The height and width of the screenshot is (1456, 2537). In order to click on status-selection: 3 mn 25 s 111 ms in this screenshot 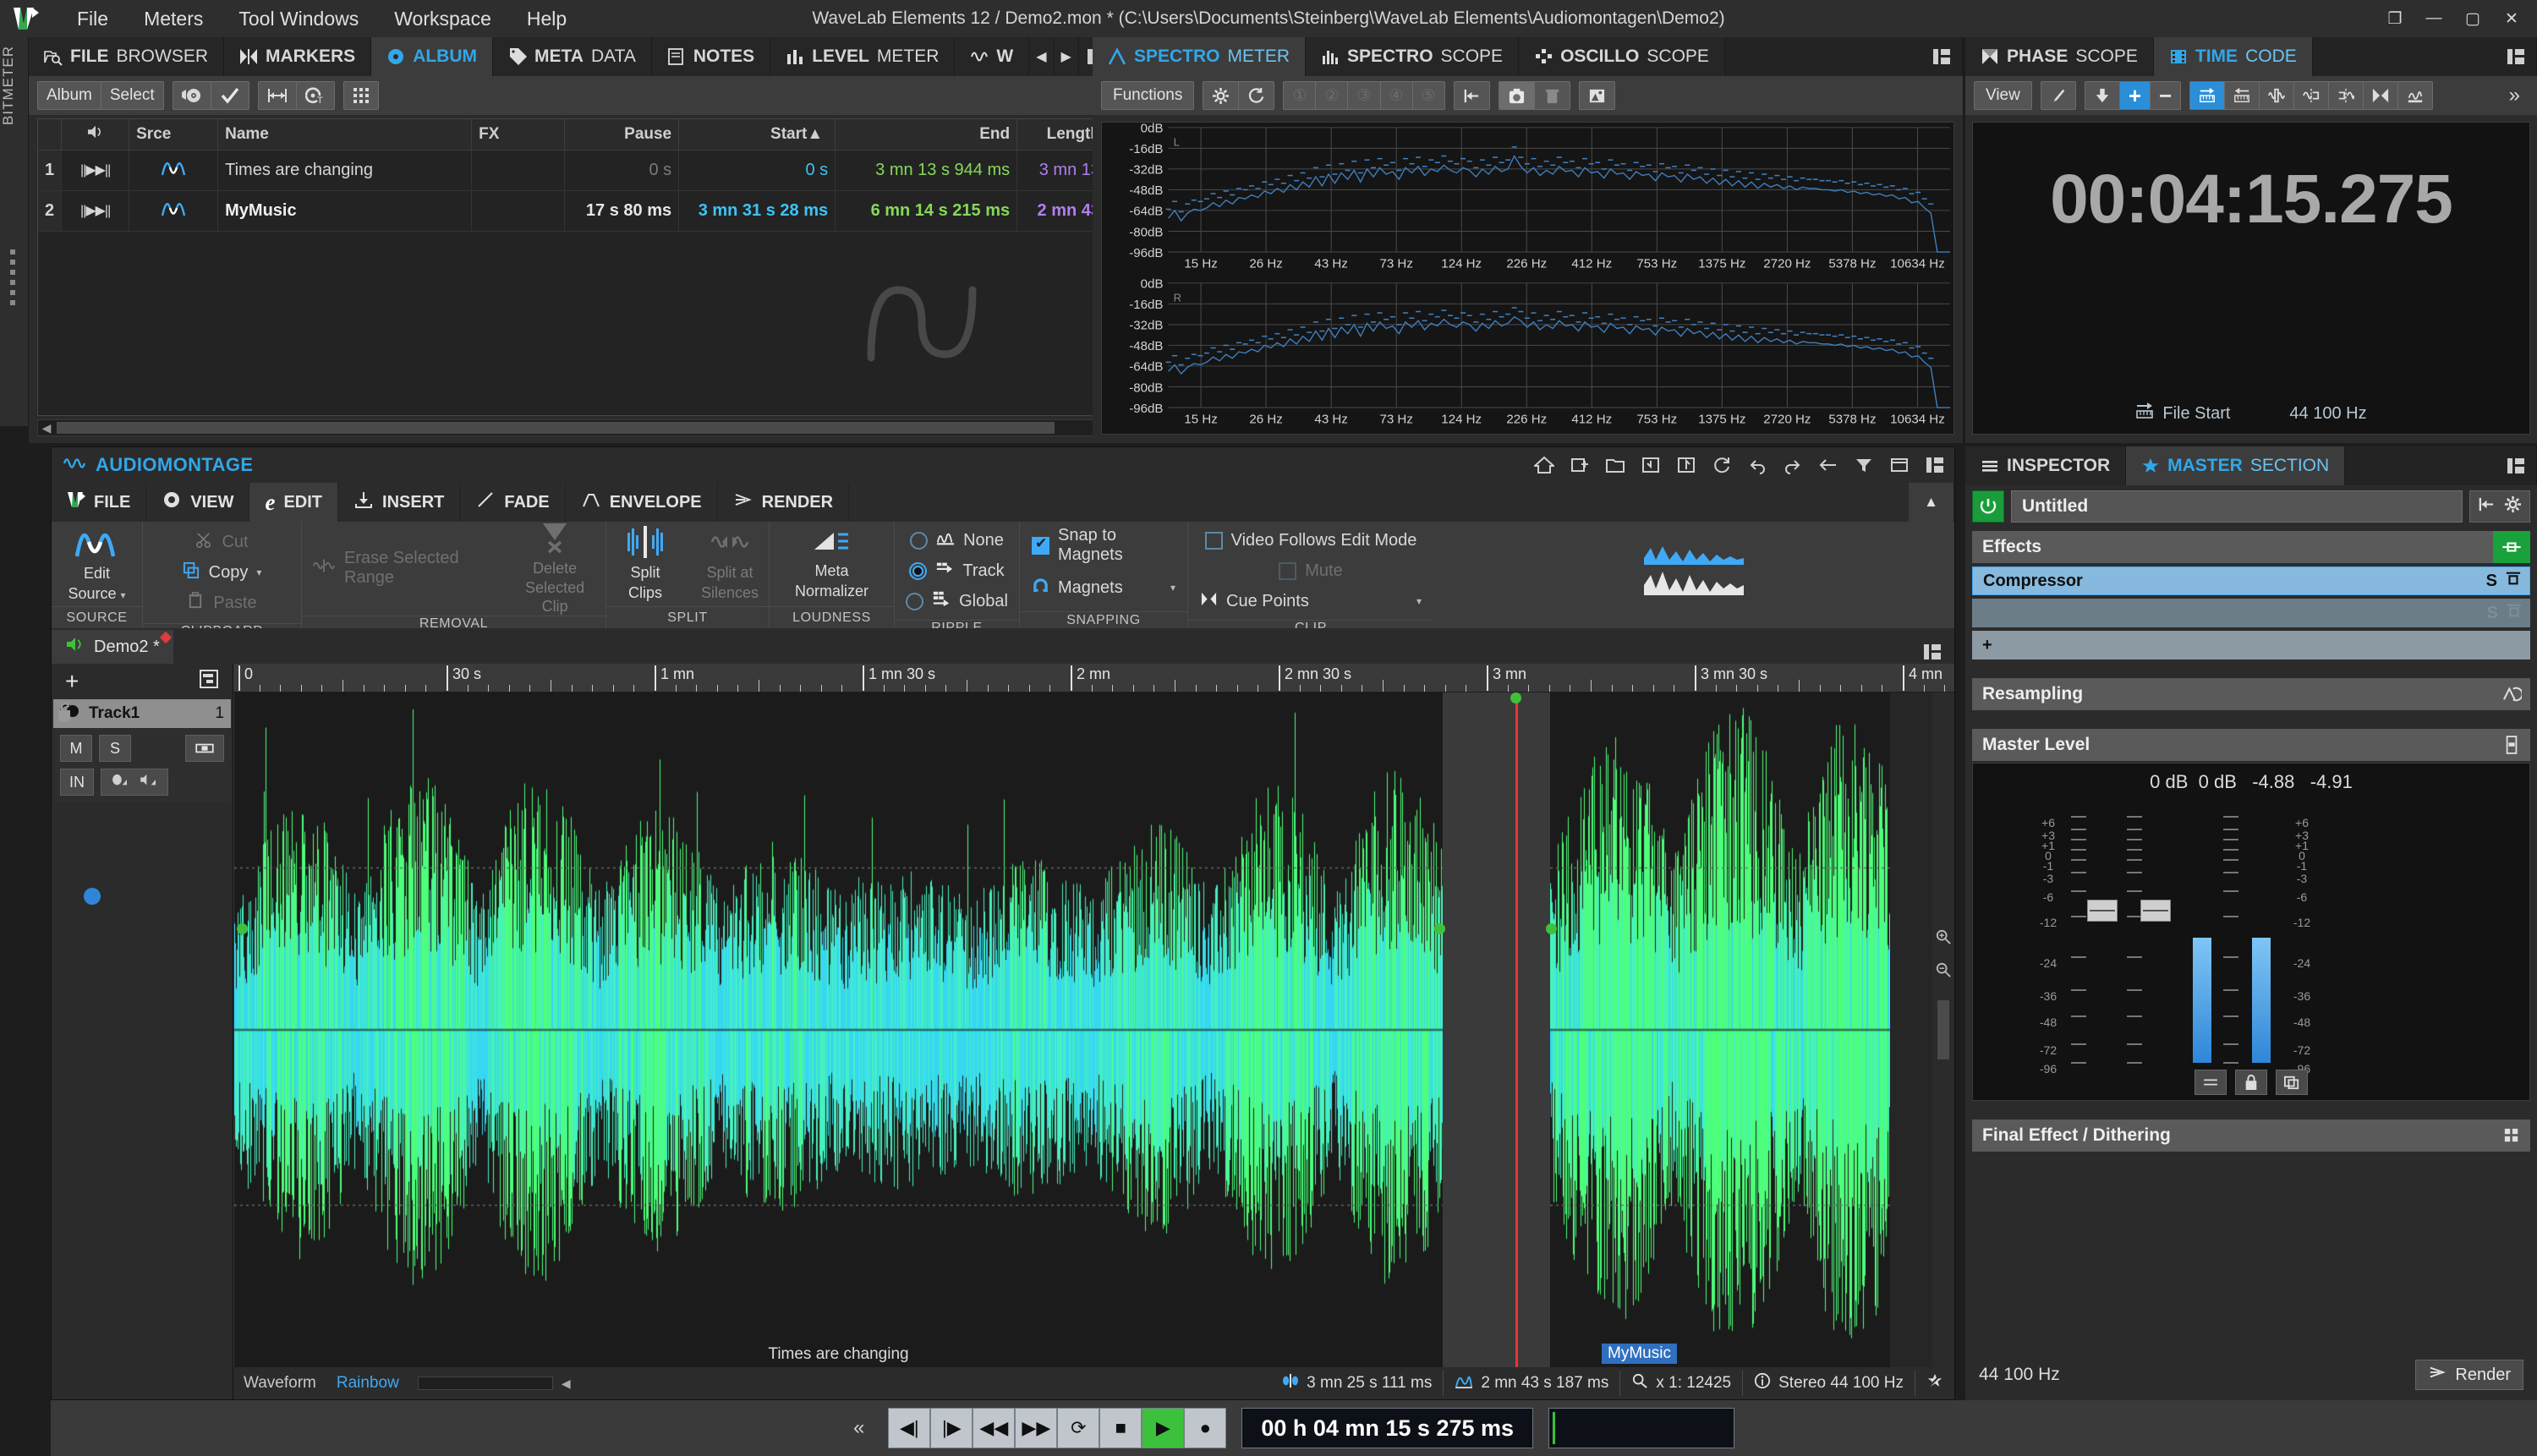, I will do `click(1357, 1383)`.